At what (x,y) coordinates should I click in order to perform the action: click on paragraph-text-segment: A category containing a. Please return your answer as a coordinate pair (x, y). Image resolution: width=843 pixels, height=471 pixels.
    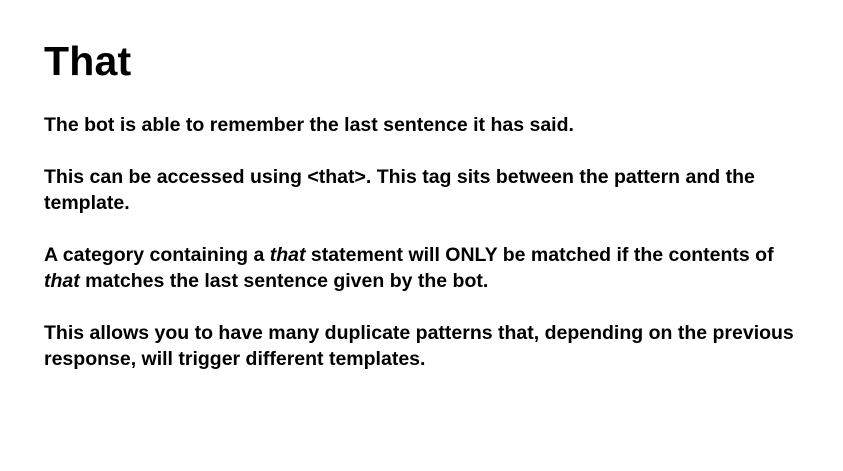
    Looking at the image, I should click on (157, 255).